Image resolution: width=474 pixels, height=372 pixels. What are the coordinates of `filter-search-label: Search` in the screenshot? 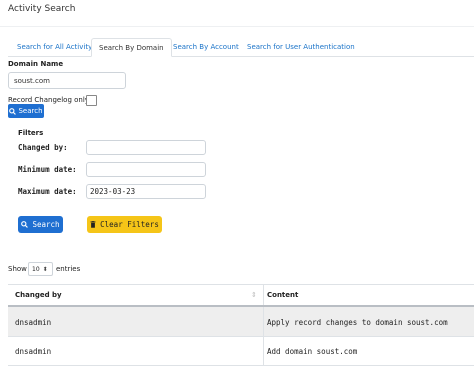 It's located at (46, 224).